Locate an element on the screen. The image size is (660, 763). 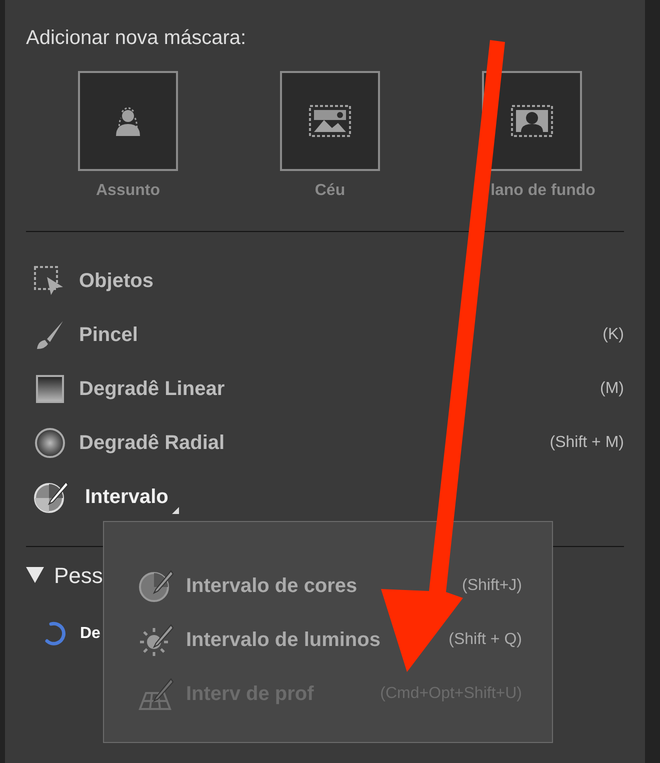
mask-label: lano de fundo is located at coordinates (543, 191).